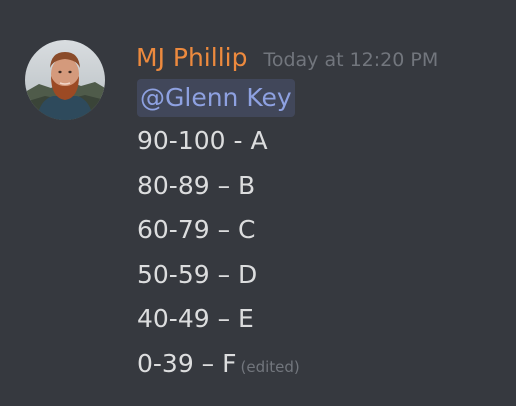 This screenshot has height=406, width=516. What do you see at coordinates (187, 363) in the screenshot?
I see `message-line: 0-39 – F` at bounding box center [187, 363].